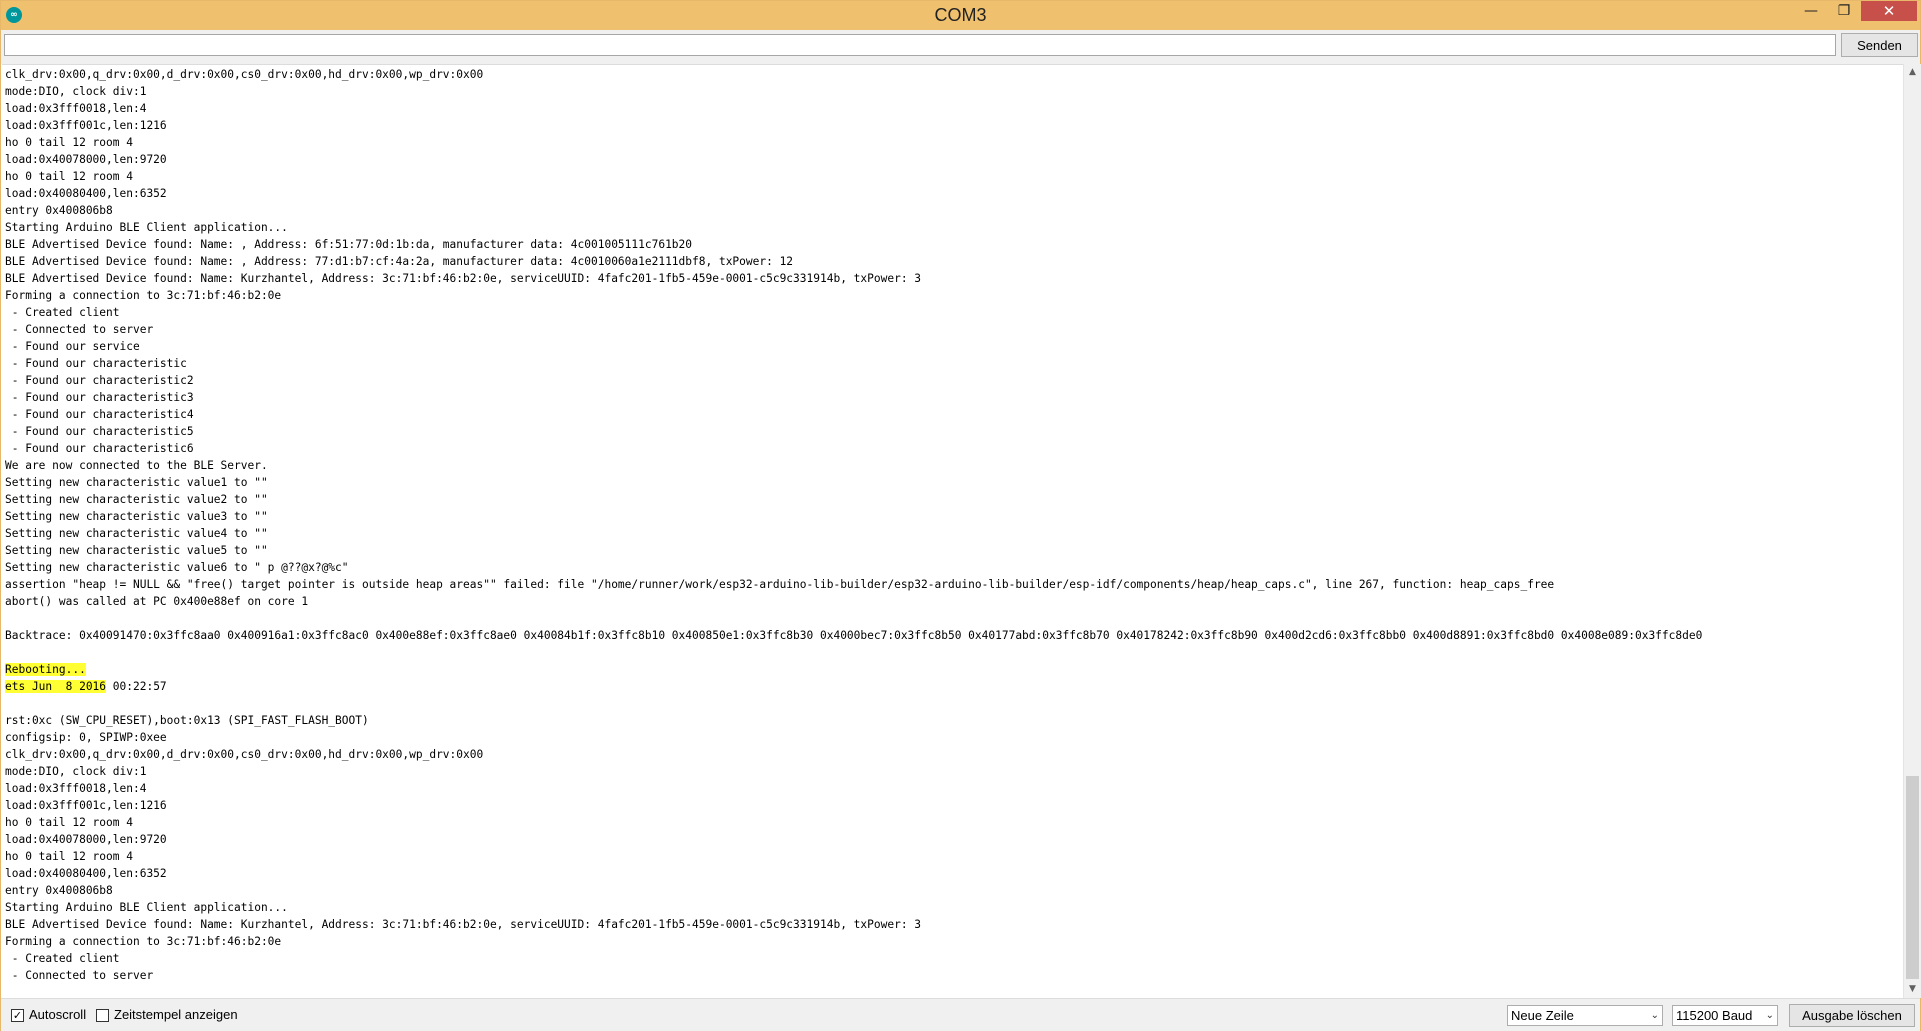 The height and width of the screenshot is (1031, 1921). What do you see at coordinates (136, 516) in the screenshot?
I see `output-line: Setting new characteristic value3 to ""` at bounding box center [136, 516].